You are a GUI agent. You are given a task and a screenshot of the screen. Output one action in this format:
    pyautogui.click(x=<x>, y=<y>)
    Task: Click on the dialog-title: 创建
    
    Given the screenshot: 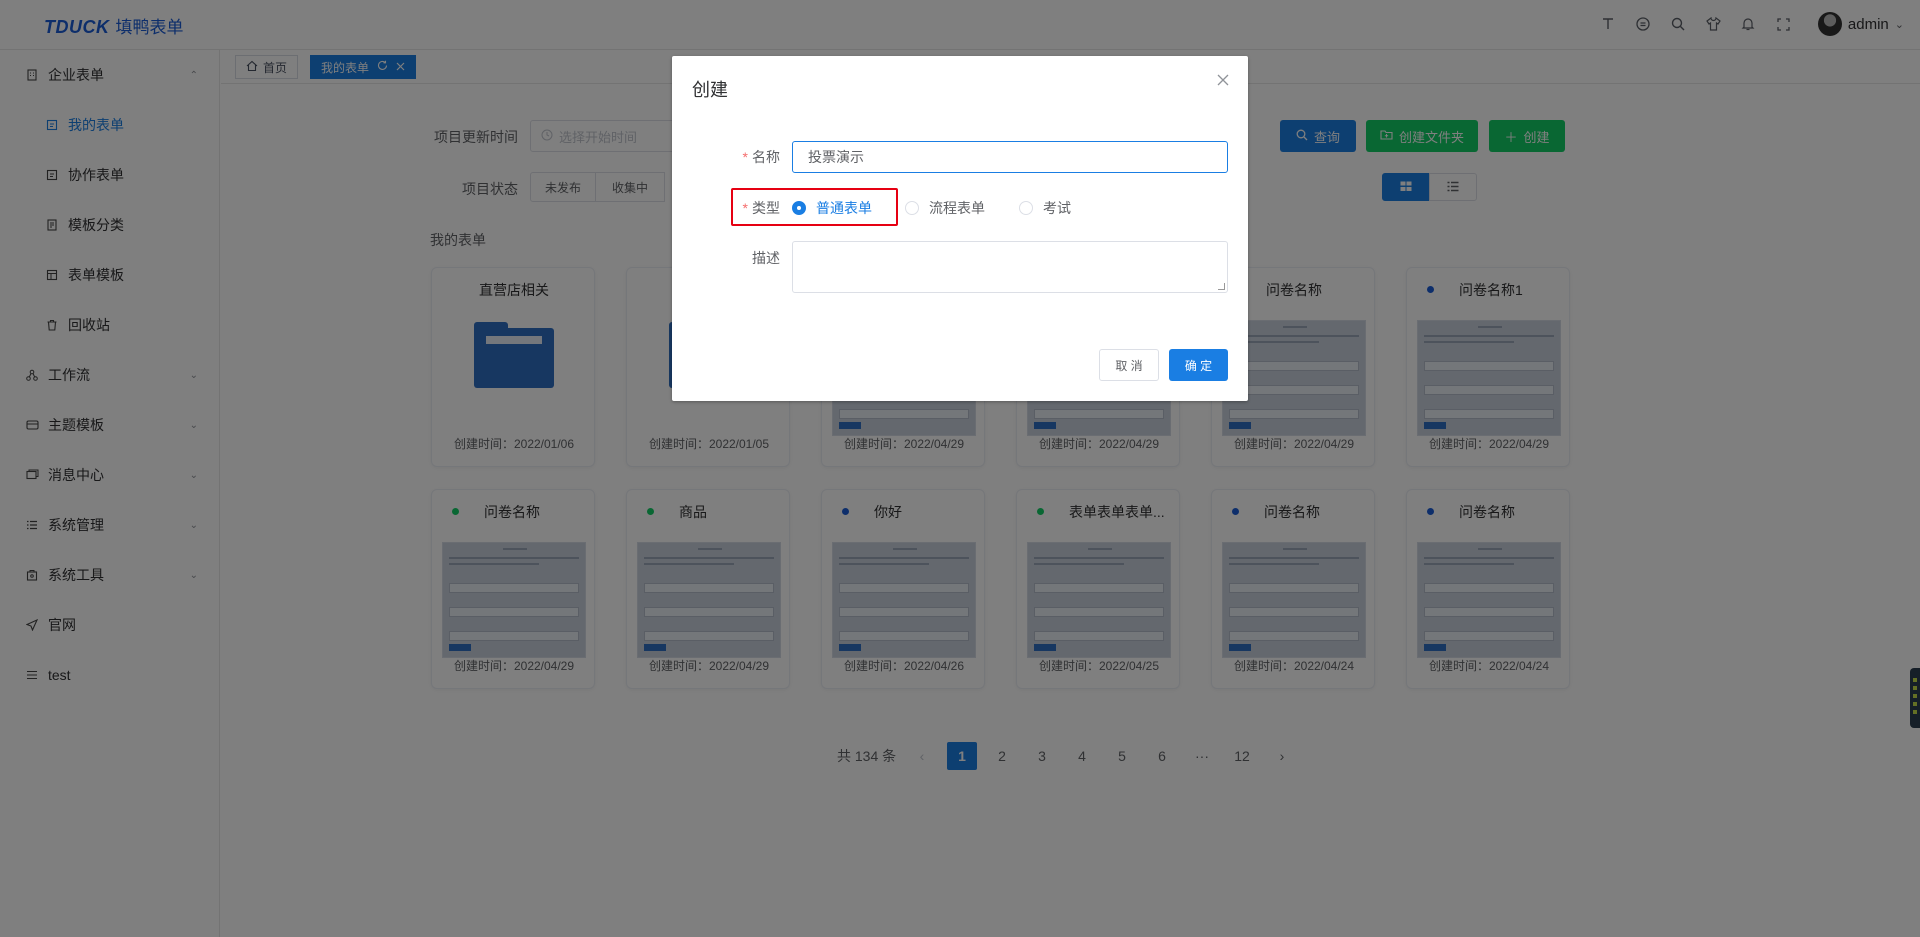 What is the action you would take?
    pyautogui.click(x=710, y=90)
    